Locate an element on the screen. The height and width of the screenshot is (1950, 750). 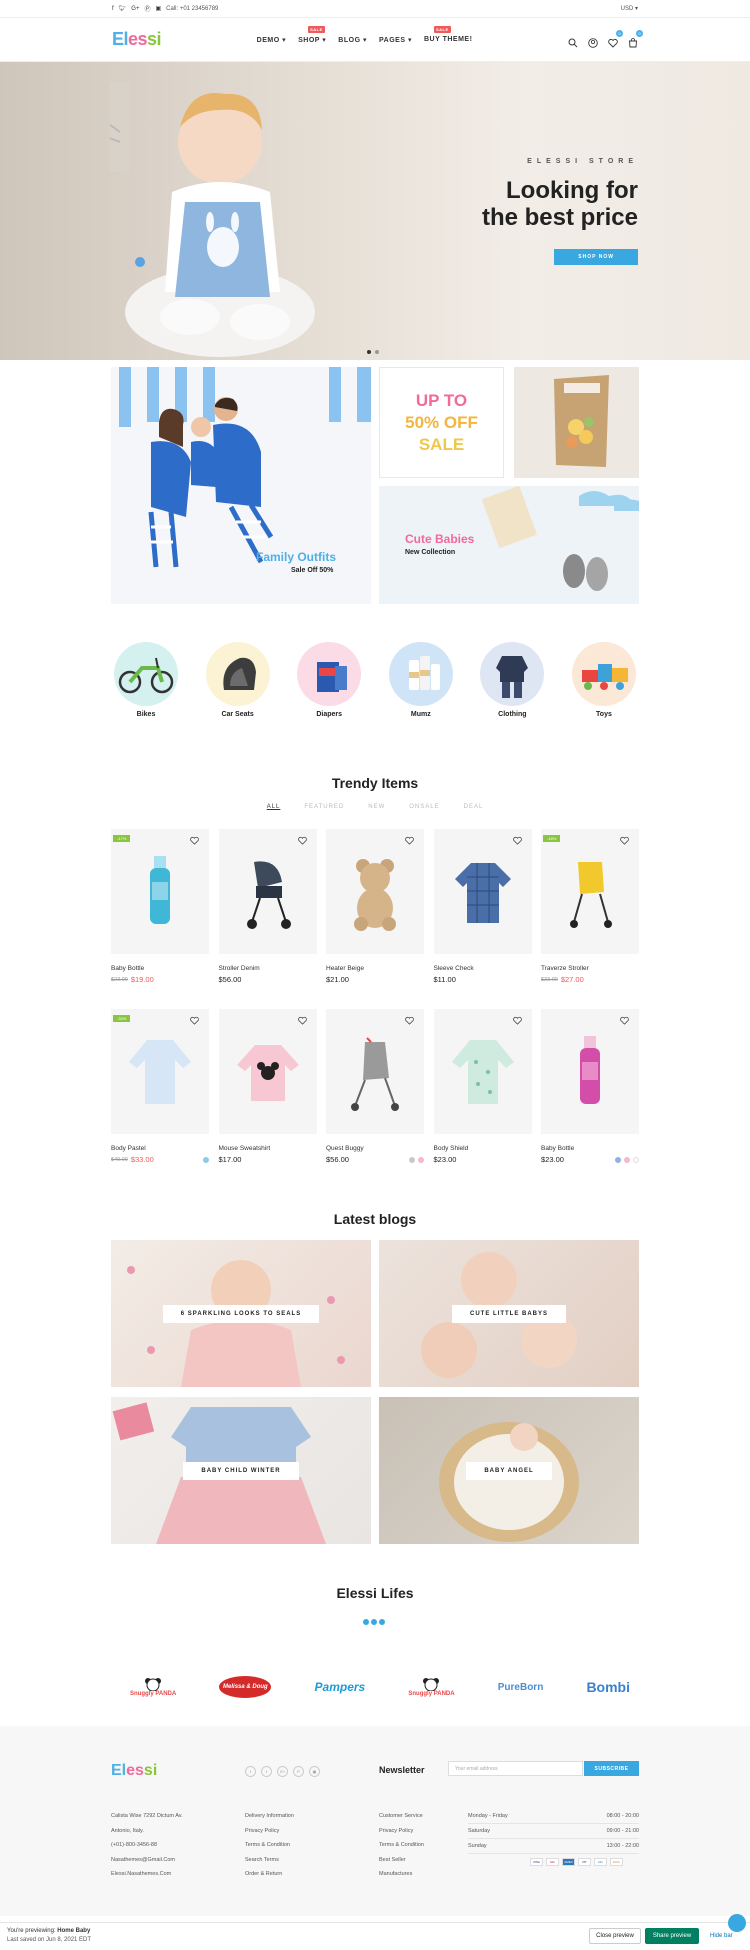
category-mumz: Mumz is located at coordinates (421, 680).